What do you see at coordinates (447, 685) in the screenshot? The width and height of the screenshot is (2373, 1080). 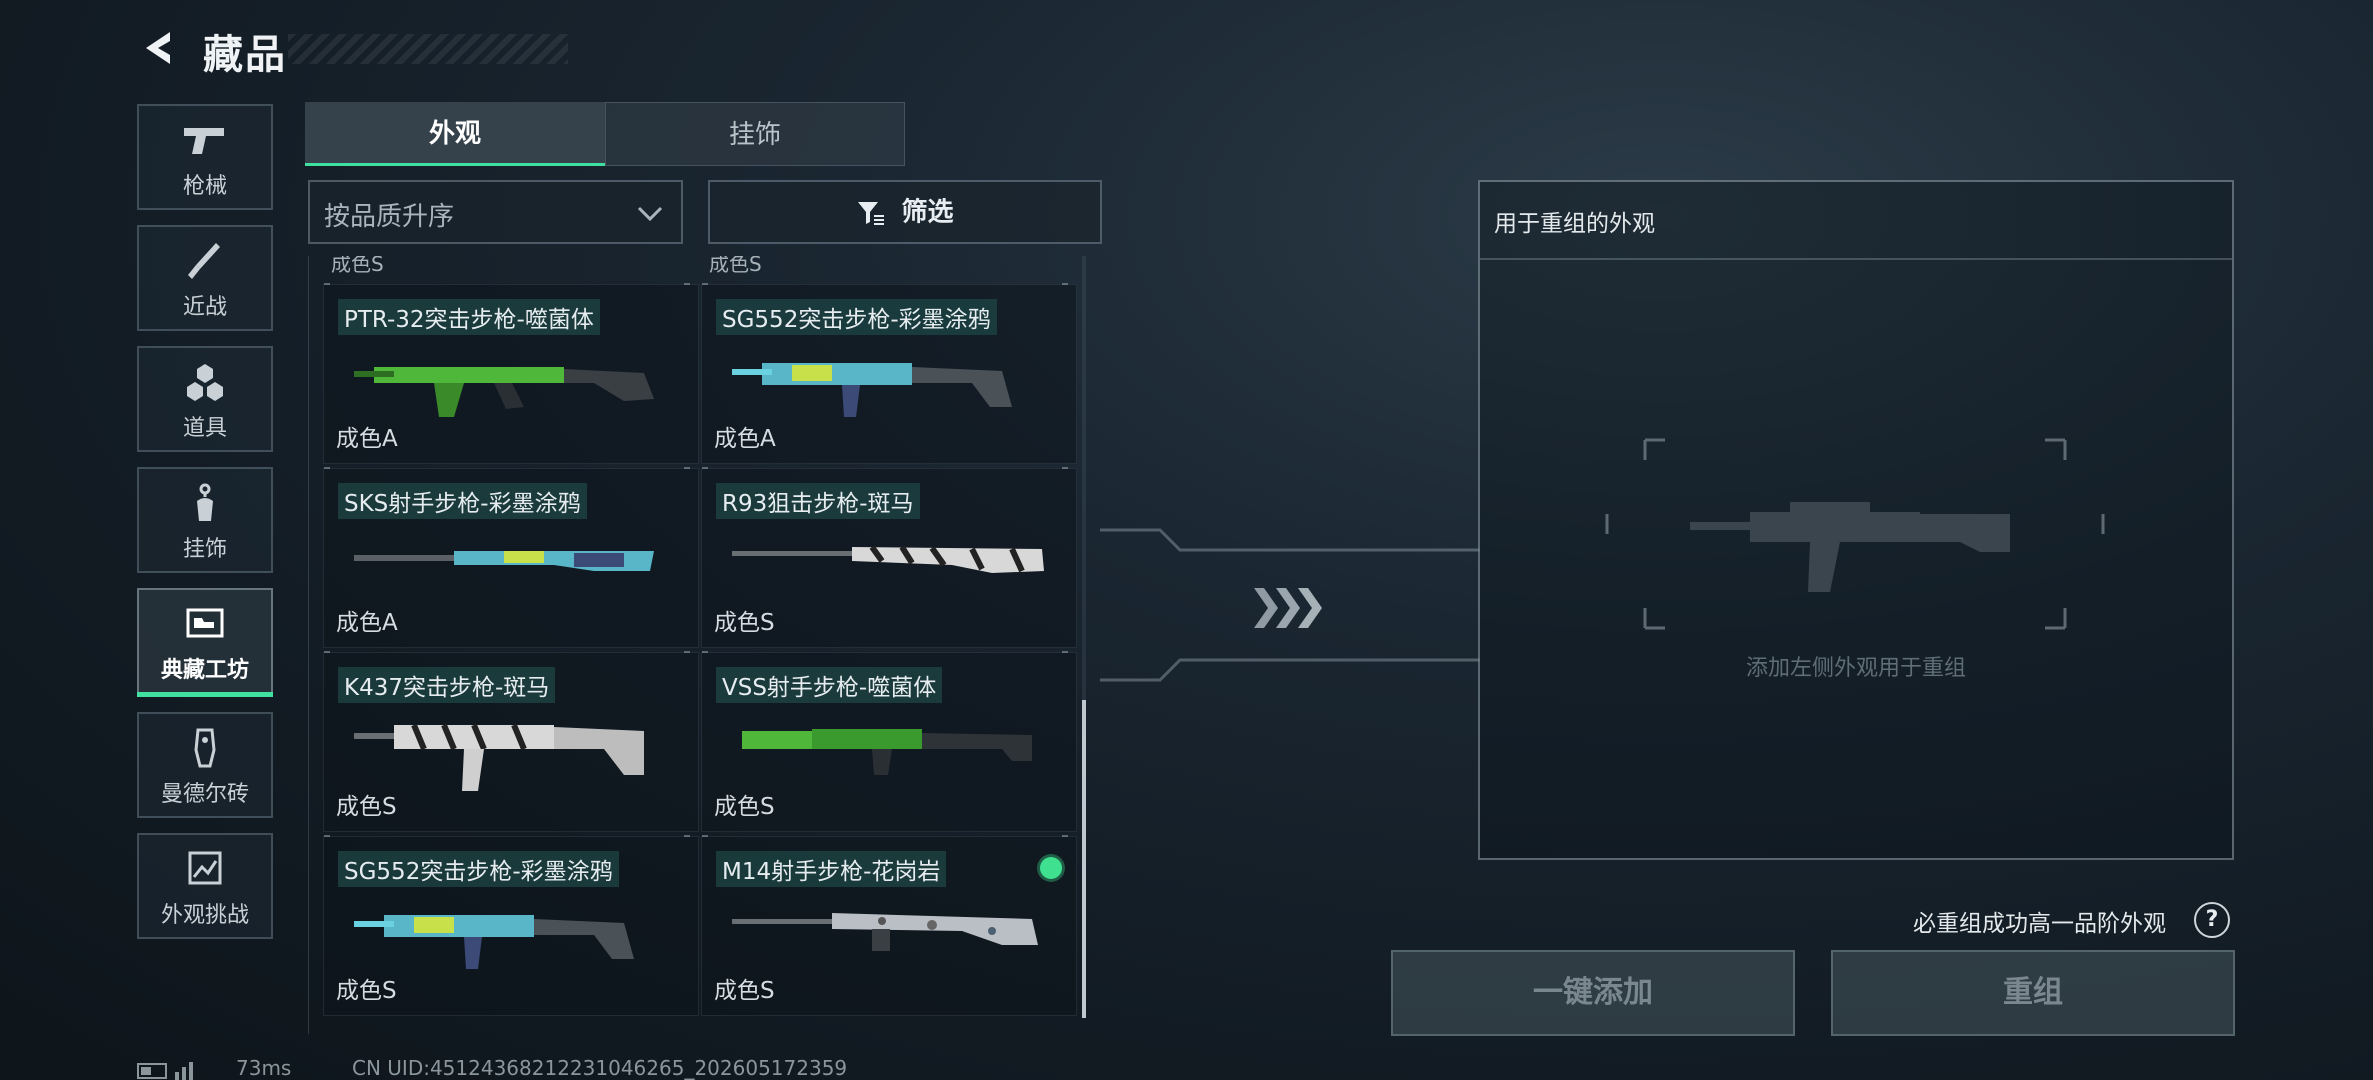 I see `skin-name: K437突击步枪-斑马` at bounding box center [447, 685].